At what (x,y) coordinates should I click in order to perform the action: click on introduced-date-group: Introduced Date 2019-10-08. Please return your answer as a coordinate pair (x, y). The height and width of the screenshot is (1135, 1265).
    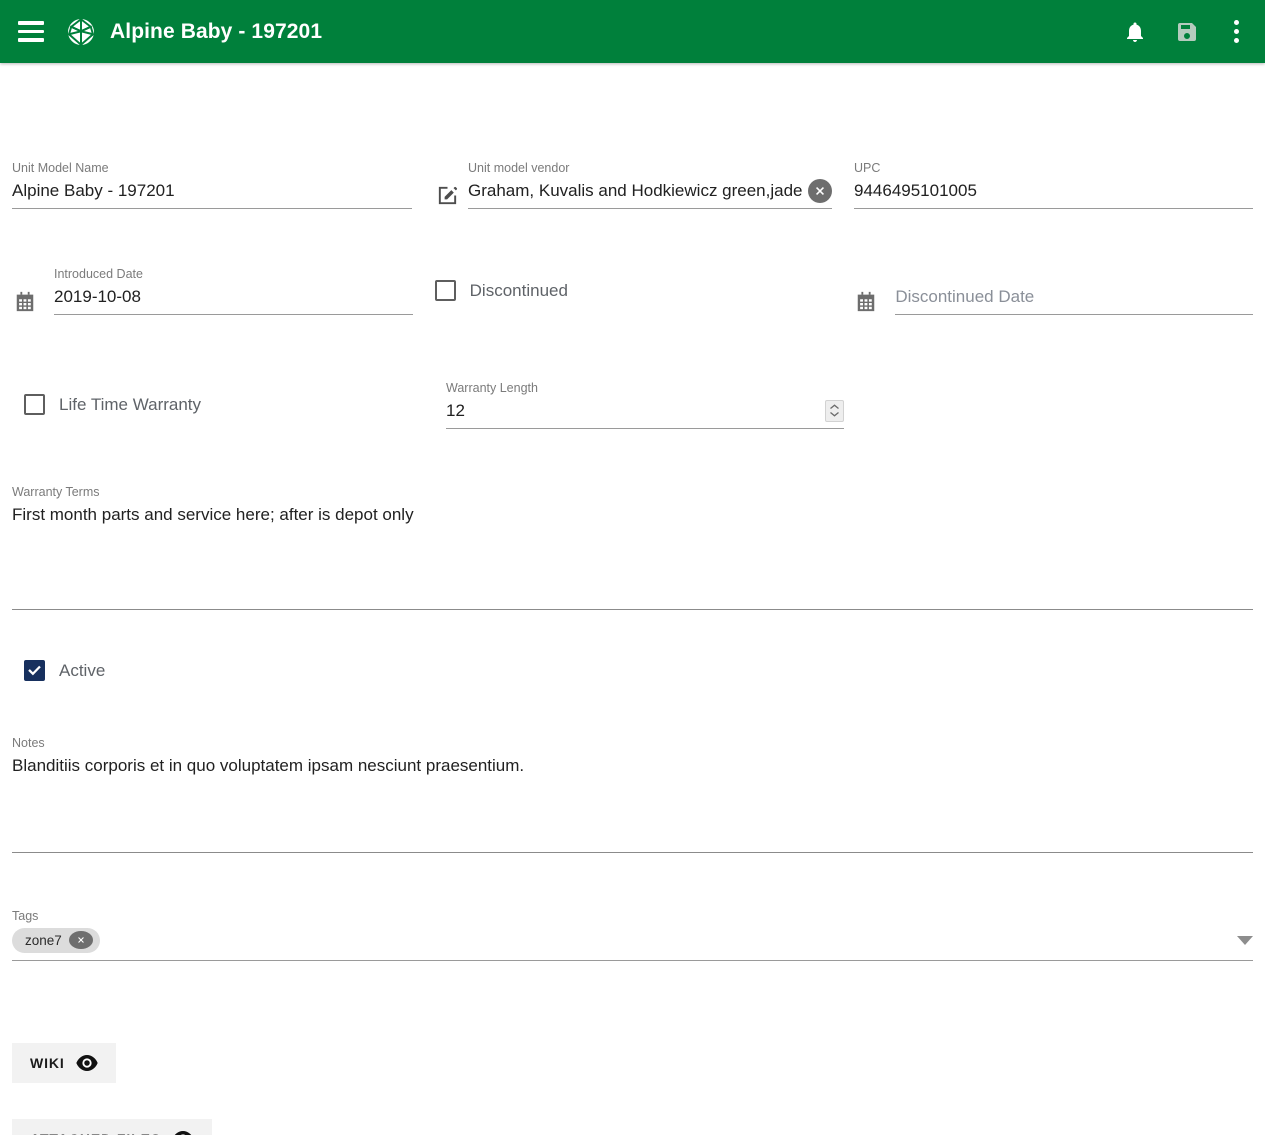
    Looking at the image, I should click on (212, 285).